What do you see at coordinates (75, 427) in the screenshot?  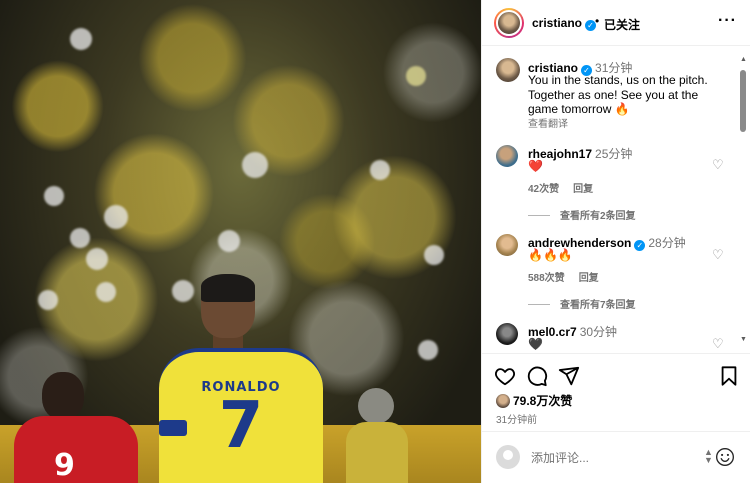 I see `opponent-player: 9` at bounding box center [75, 427].